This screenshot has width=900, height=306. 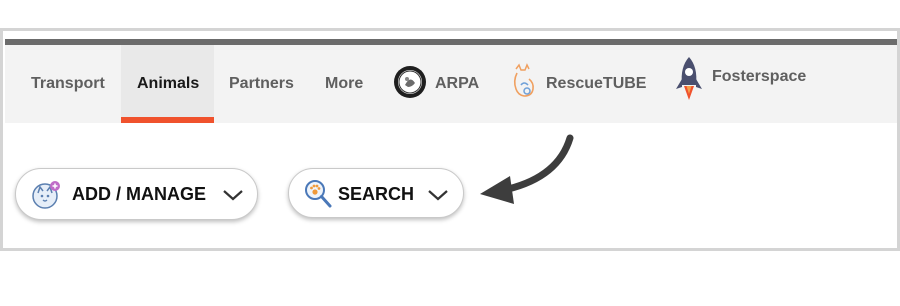 I want to click on nav-item-arpa: ARPA, so click(x=440, y=84).